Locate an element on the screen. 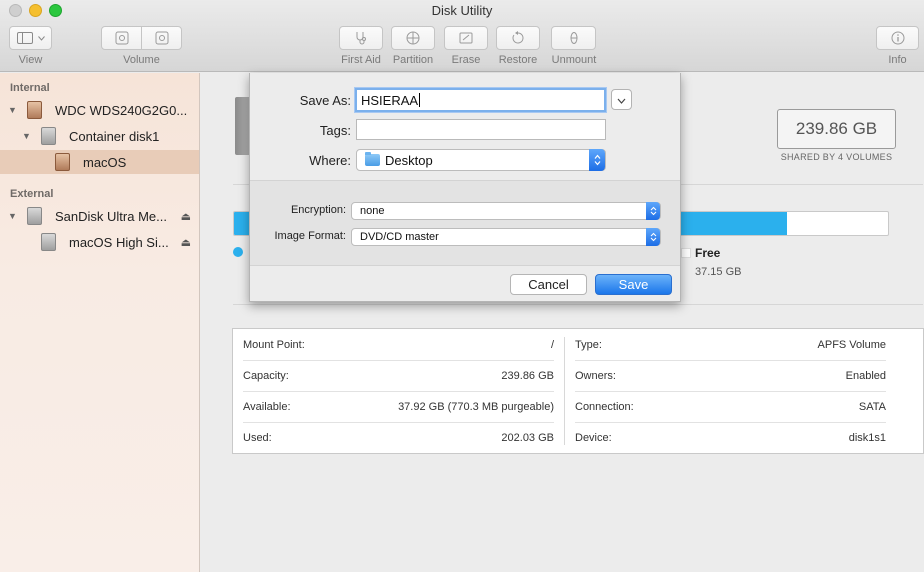 The image size is (924, 572). sidebar-item-external-volume: macOS High Si... ⏏ is located at coordinates (99, 242).